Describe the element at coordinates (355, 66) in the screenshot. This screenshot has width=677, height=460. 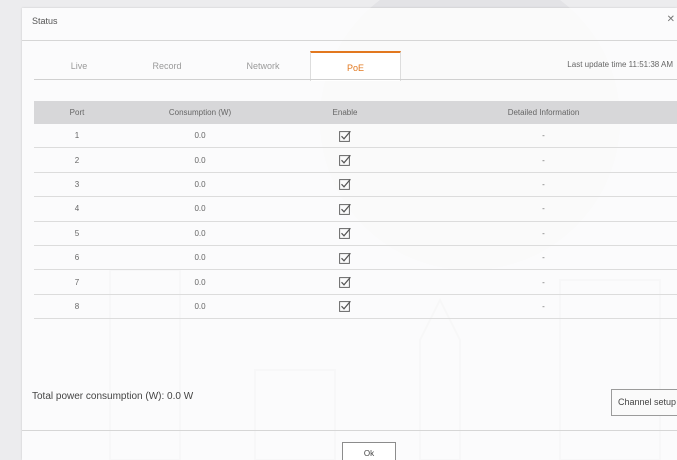
I see `tab-poe: PoE` at that location.